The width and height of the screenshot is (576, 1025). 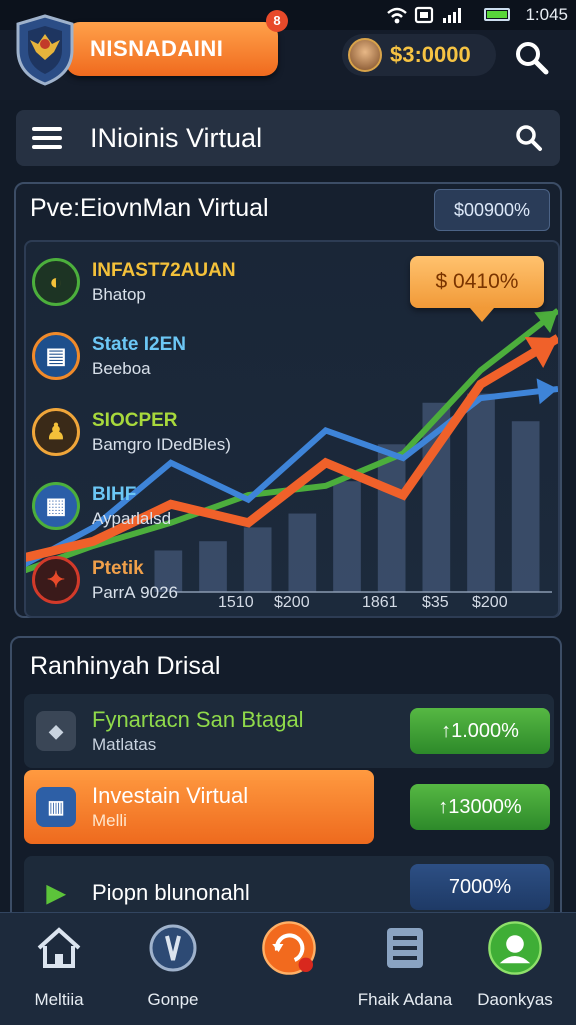 I want to click on x-tick: 1861, so click(x=380, y=602).